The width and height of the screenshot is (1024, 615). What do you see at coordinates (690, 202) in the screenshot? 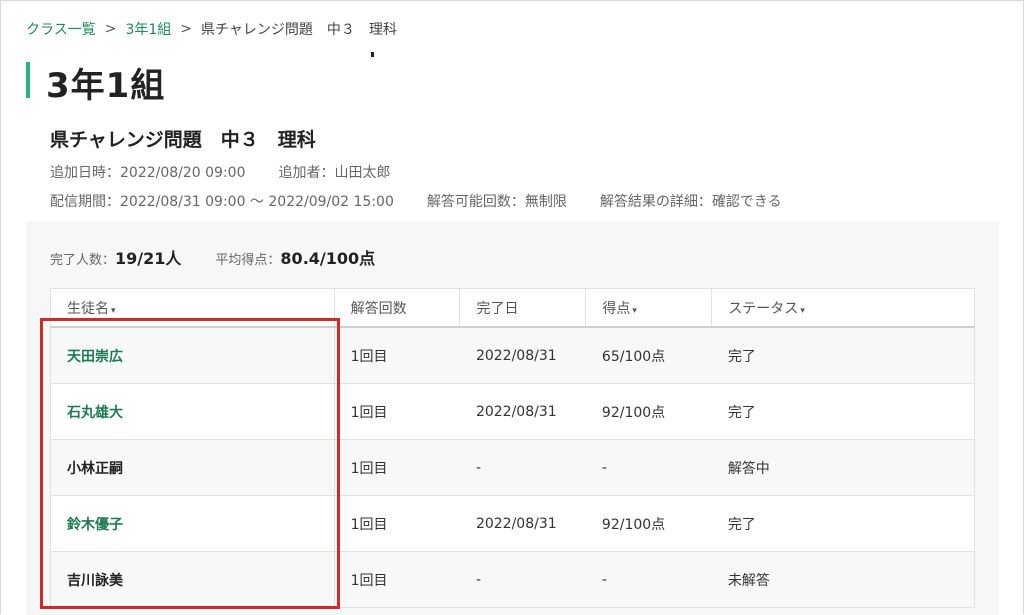
I see `result-detail: 解答結果の詳細：確認できる` at bounding box center [690, 202].